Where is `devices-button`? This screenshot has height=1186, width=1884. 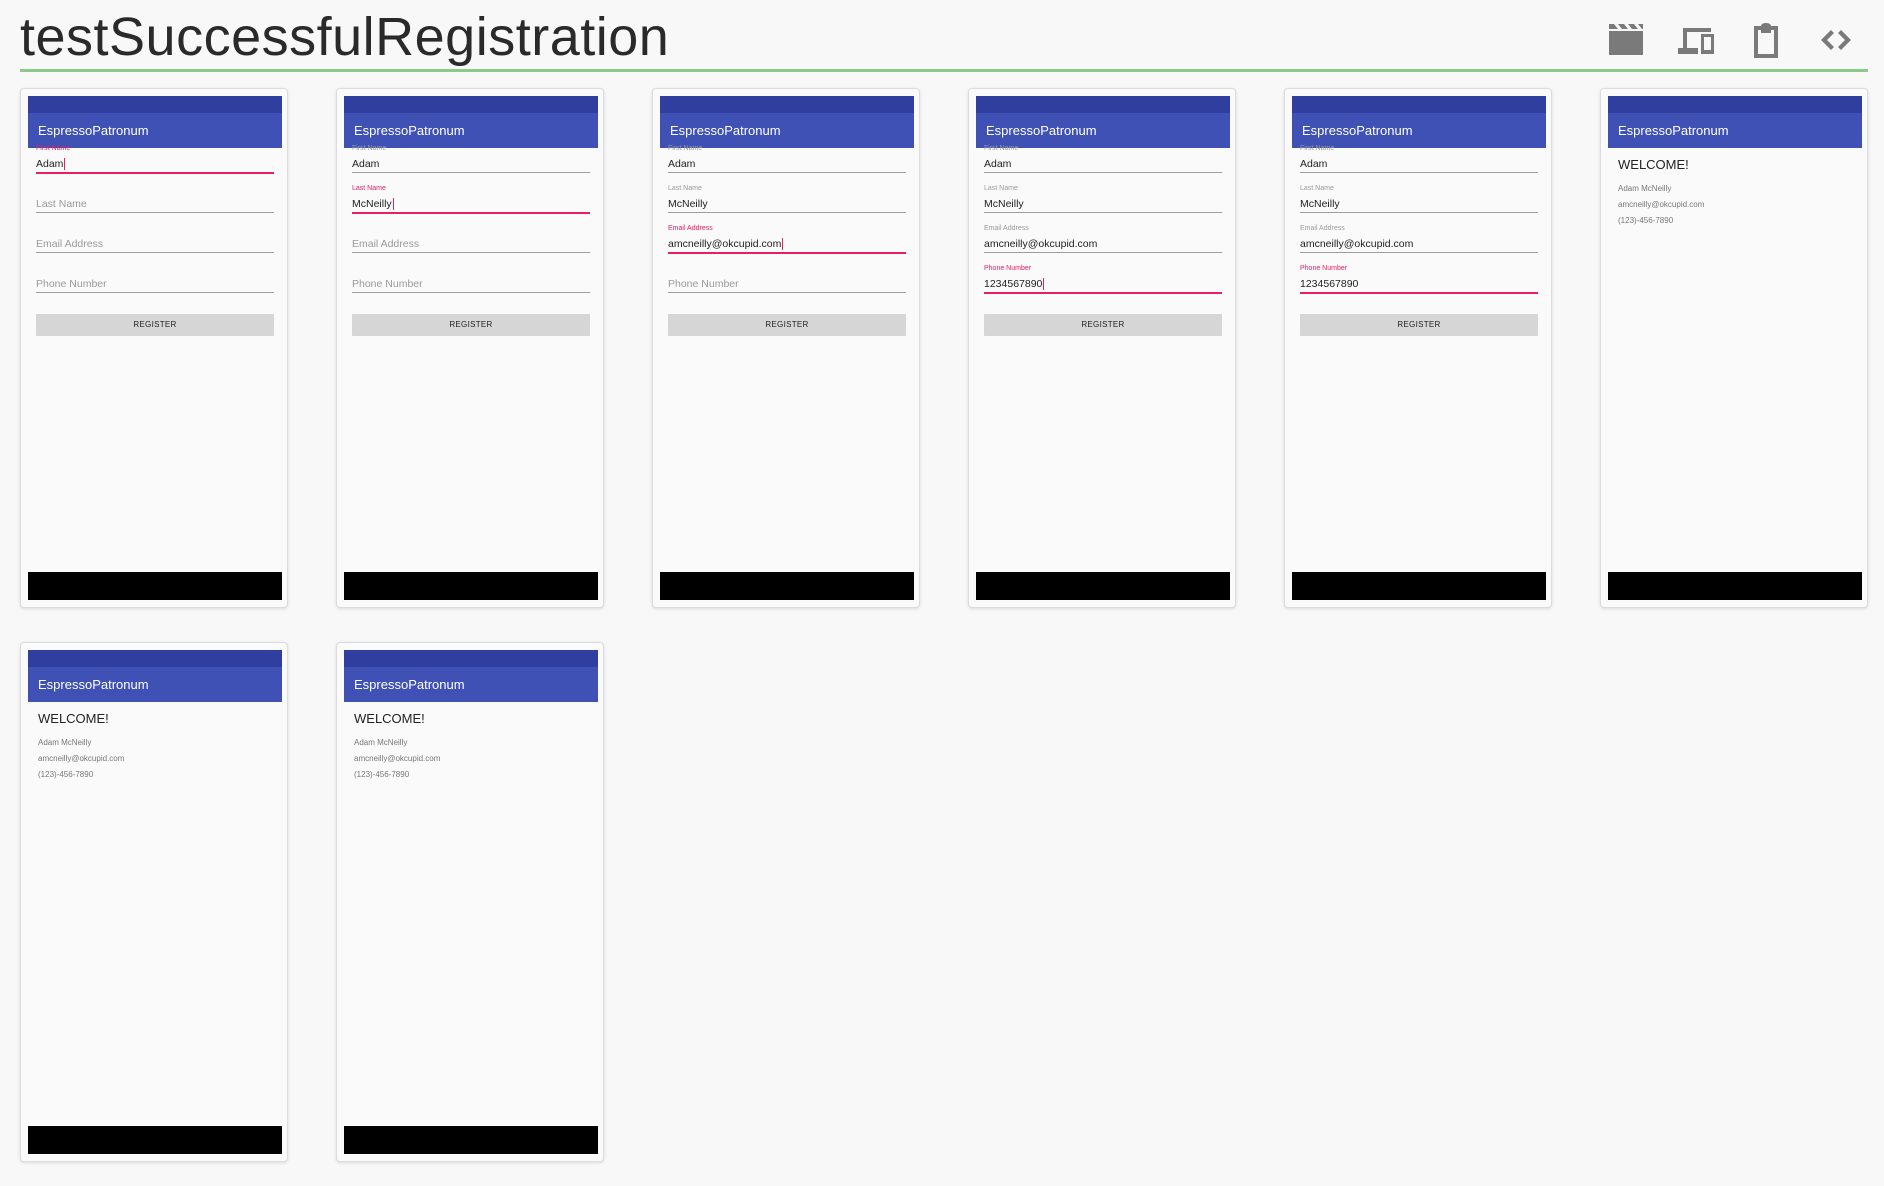
devices-button is located at coordinates (1696, 40).